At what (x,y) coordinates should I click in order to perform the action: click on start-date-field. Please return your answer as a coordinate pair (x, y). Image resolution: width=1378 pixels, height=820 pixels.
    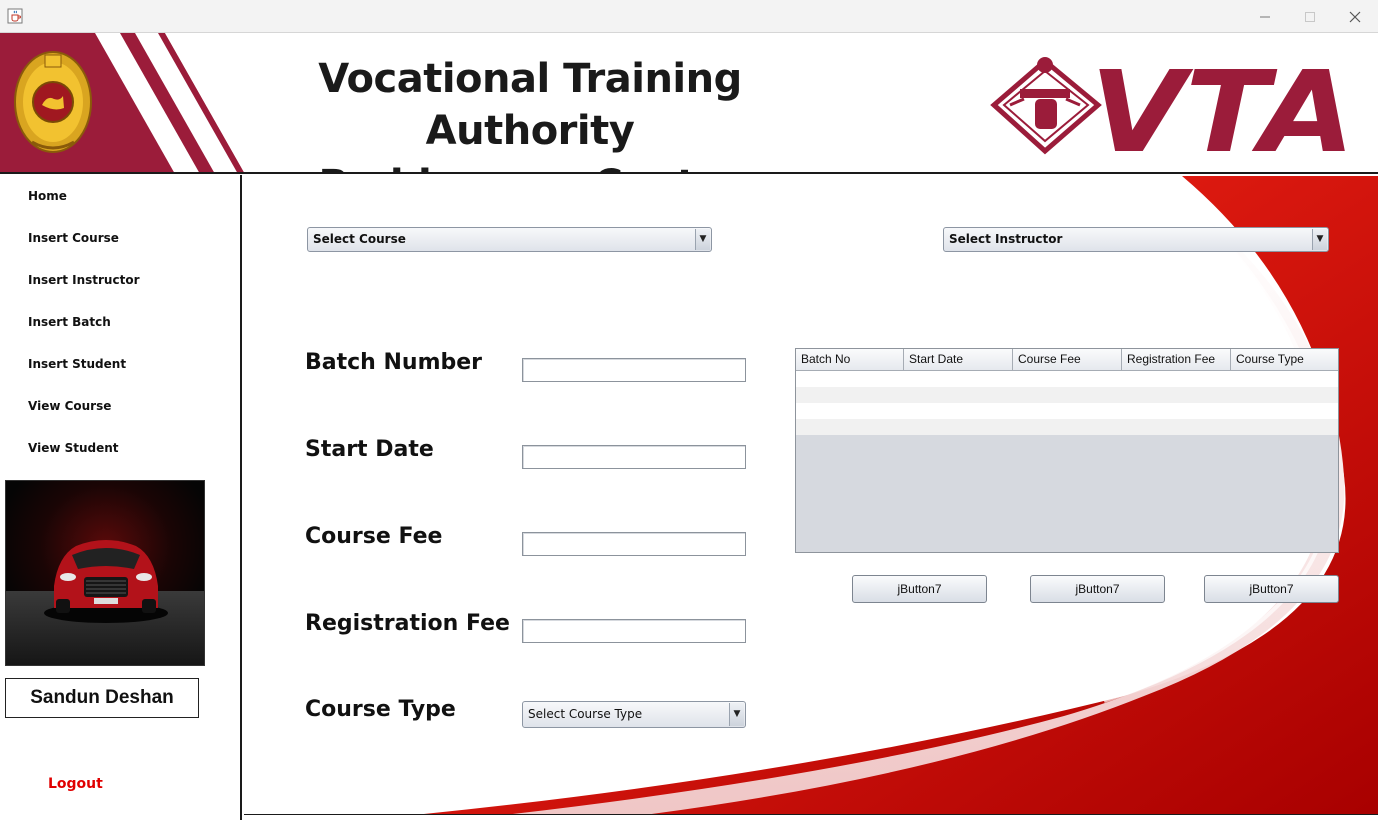
    Looking at the image, I should click on (634, 457).